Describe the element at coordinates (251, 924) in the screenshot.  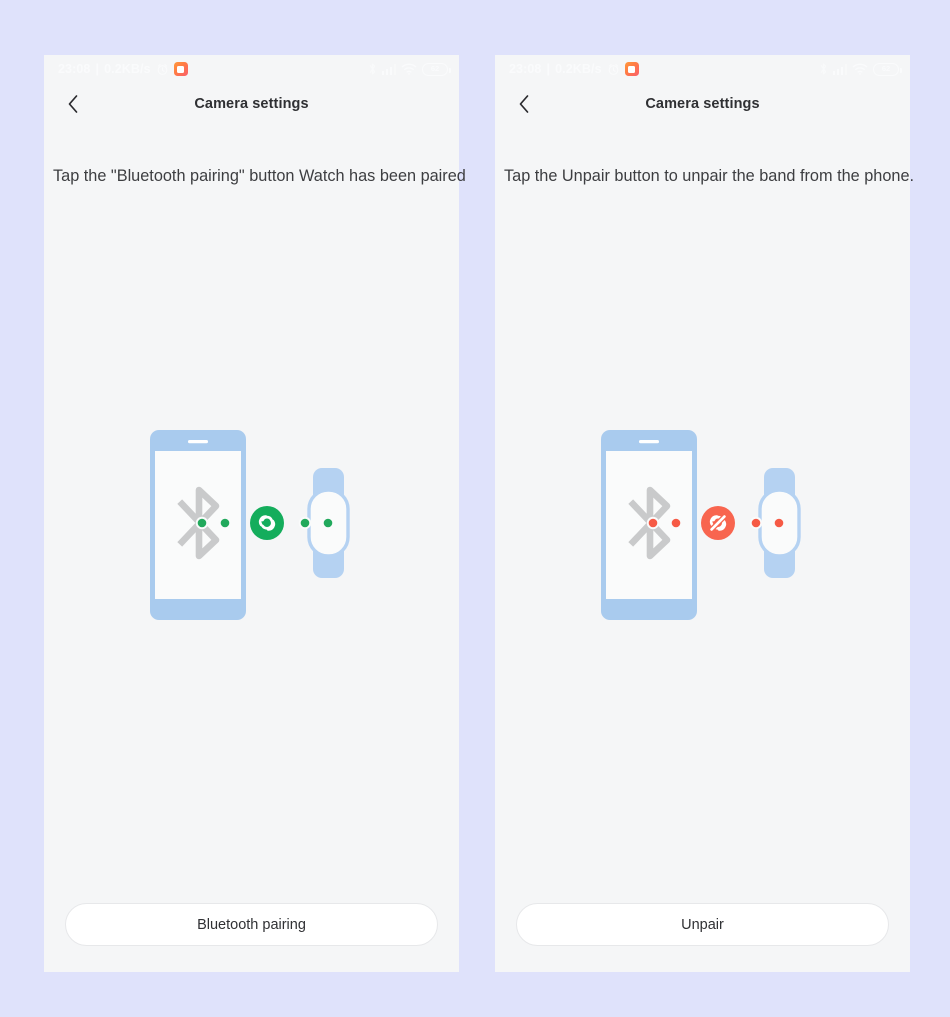
I see `bluetooth-pairing-button: Bluetooth pairing` at that location.